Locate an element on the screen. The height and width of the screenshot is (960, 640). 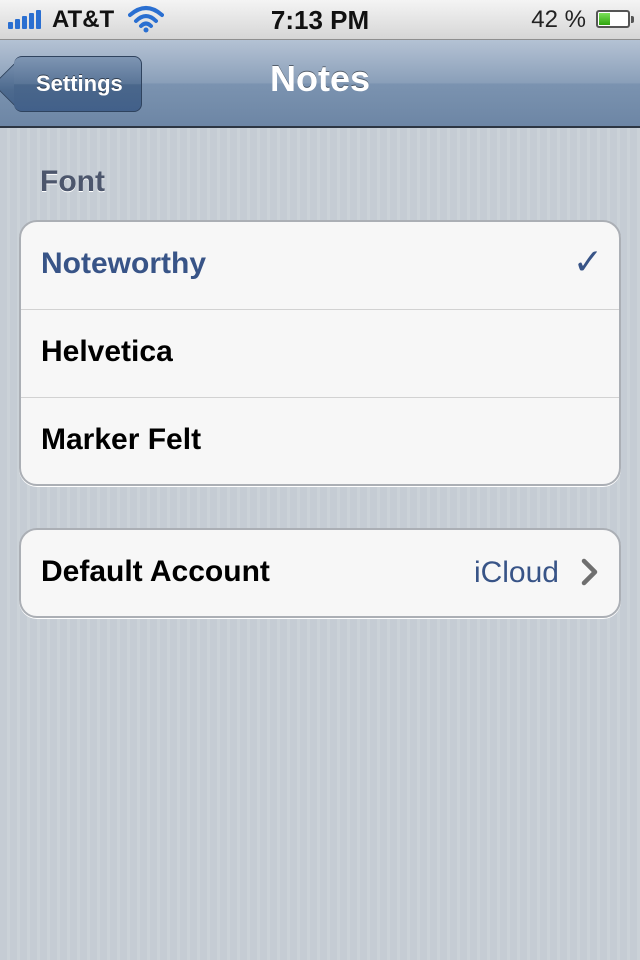
checkmark-icon: ✓ is located at coordinates (587, 262).